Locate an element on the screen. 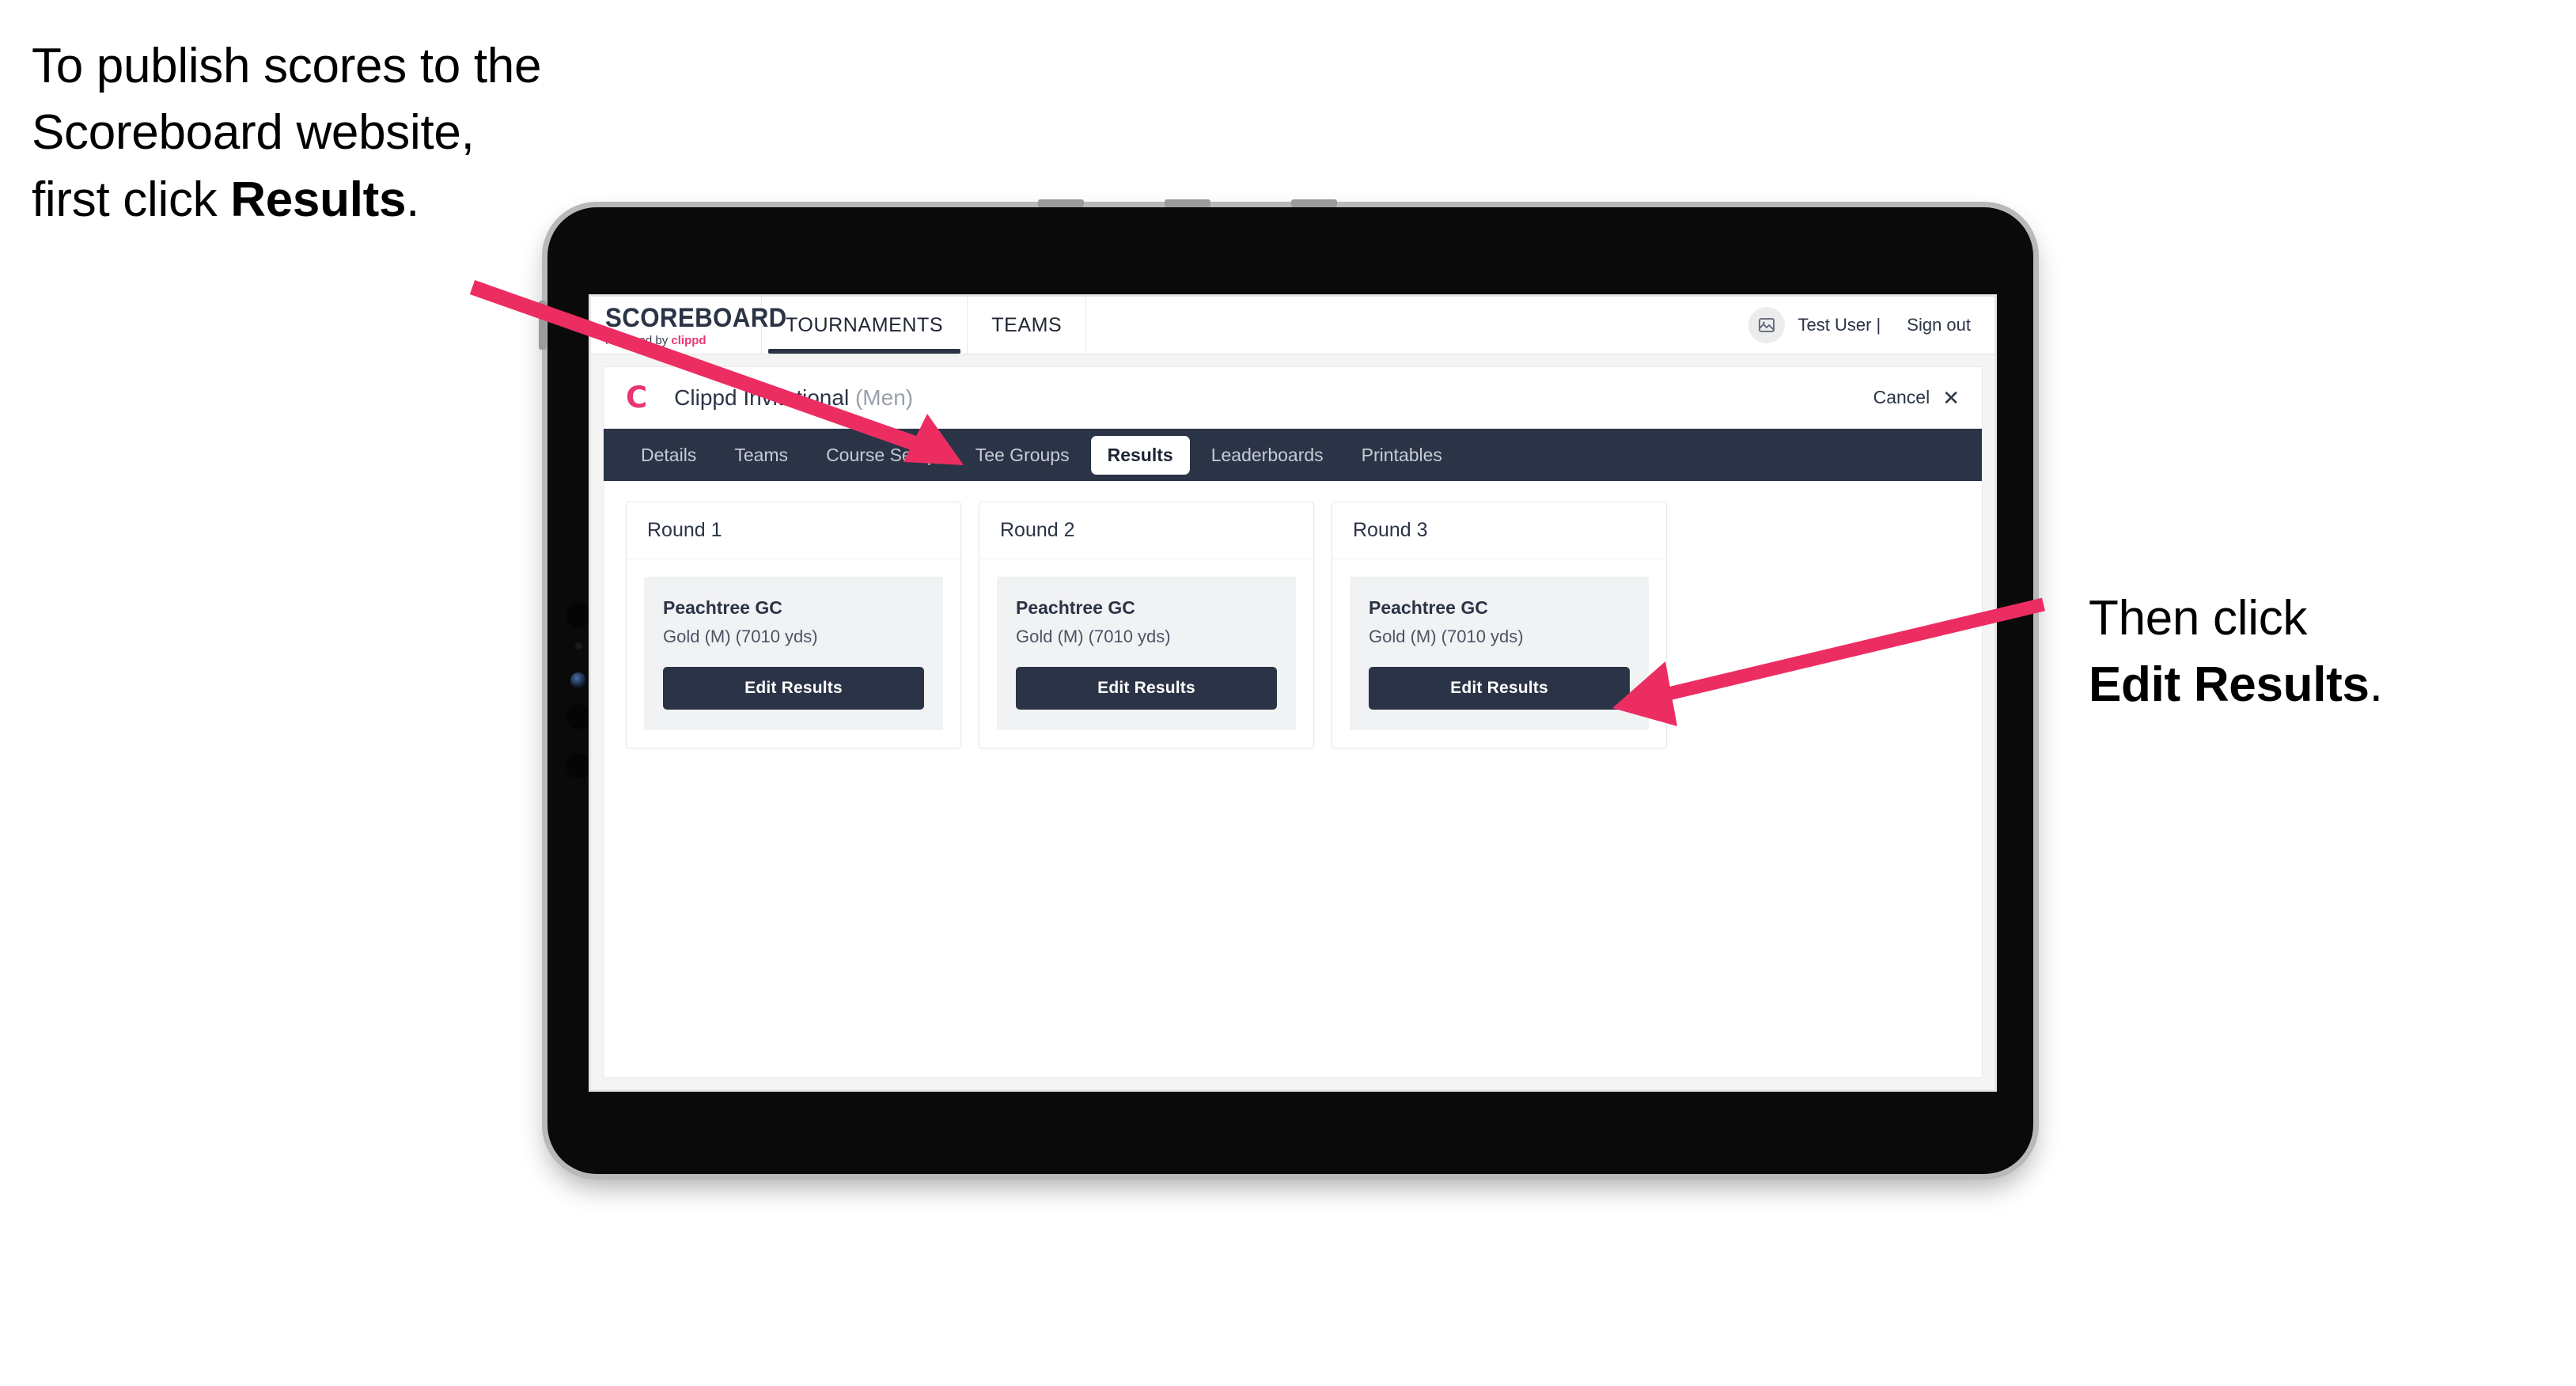 This screenshot has width=2576, height=1386. tab-leaderboards-label: Leaderboards is located at coordinates (1267, 455).